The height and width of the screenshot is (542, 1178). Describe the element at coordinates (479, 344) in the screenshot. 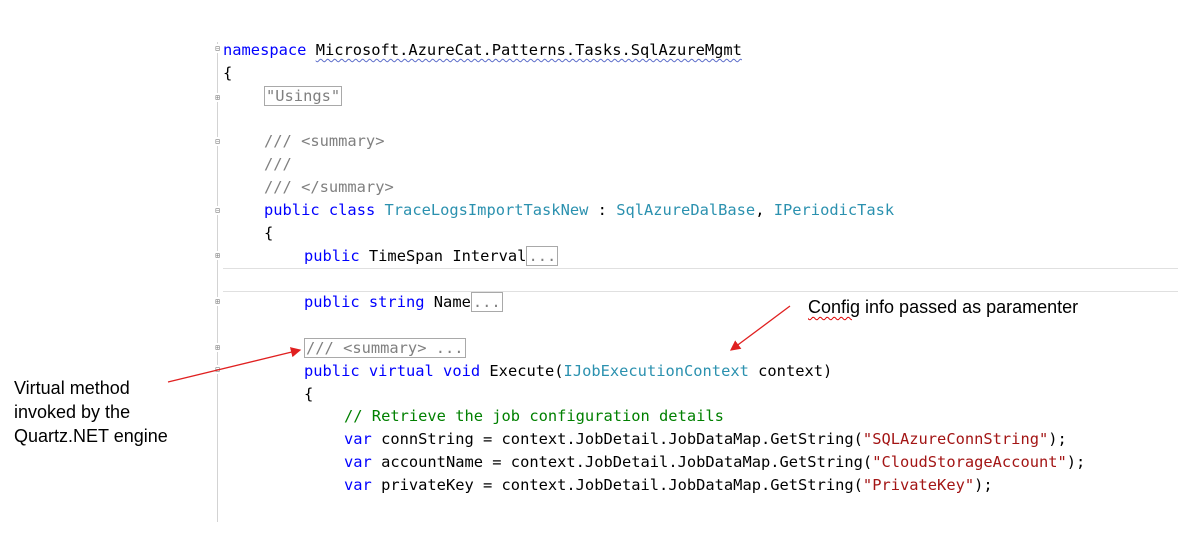

I see `annotation-arrows` at that location.